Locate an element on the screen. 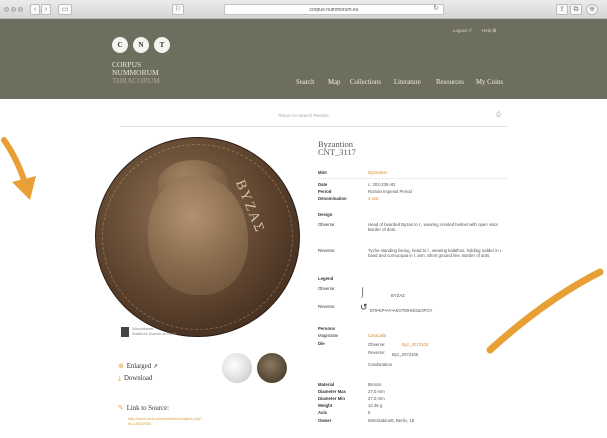 The image size is (607, 438). left-arrow-head is located at coordinates (24, 188).